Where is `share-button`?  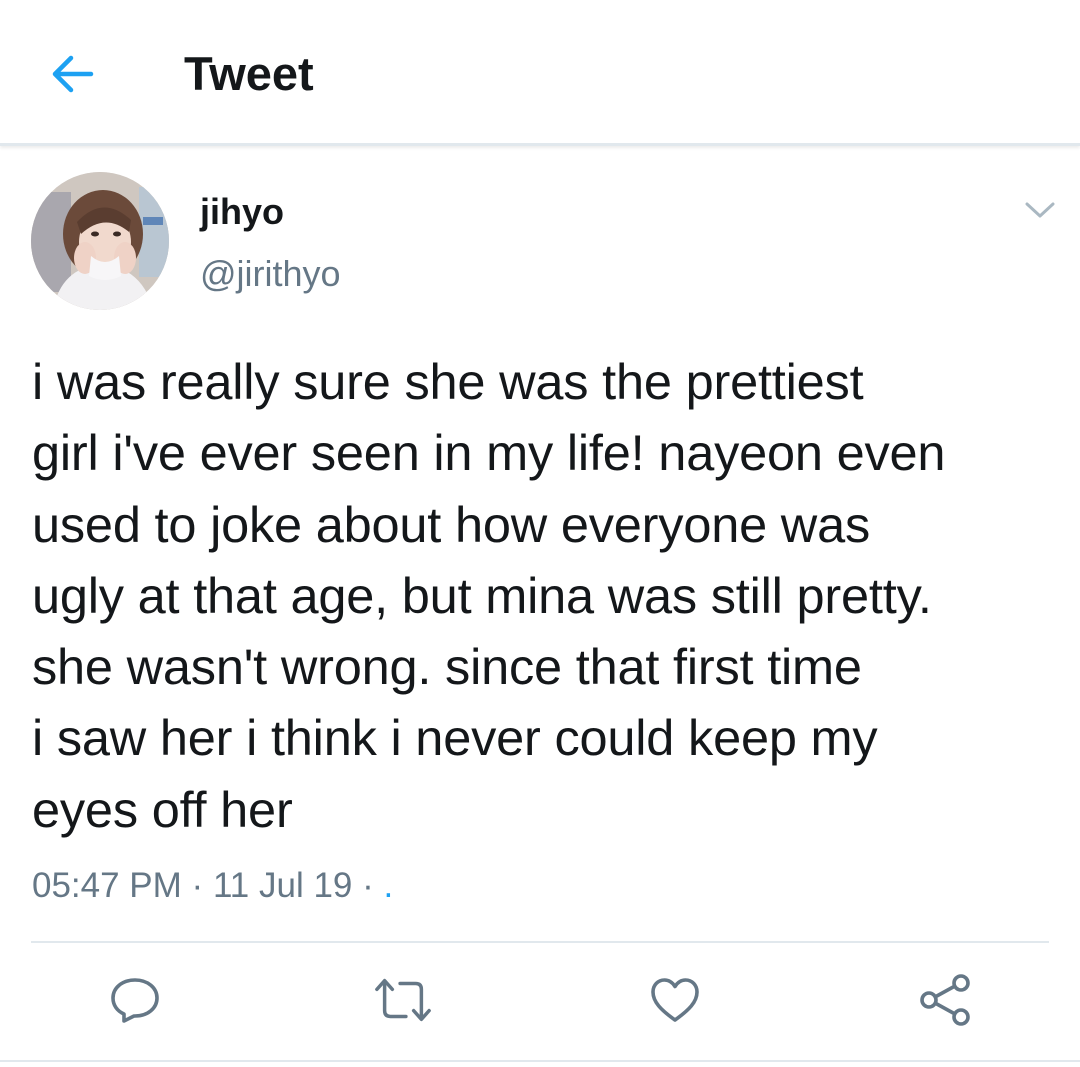
share-button is located at coordinates (945, 1000).